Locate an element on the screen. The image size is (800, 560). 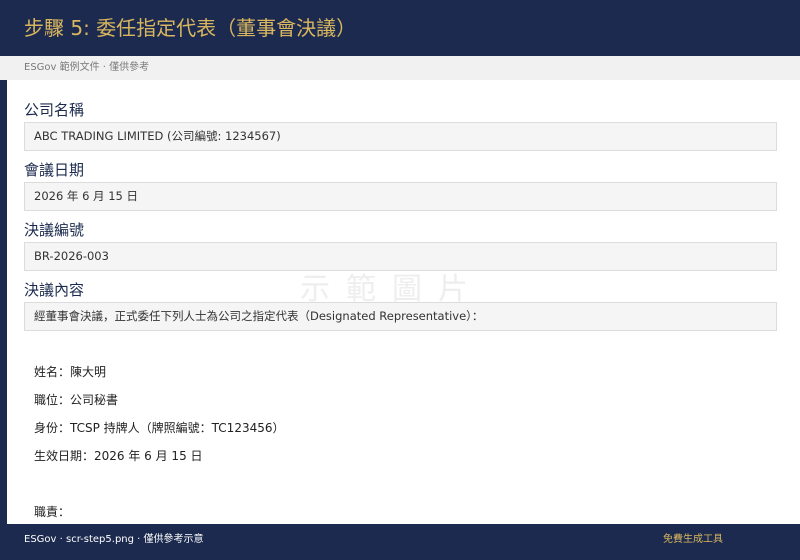
subheader-text: ESGov 範例文件 · 僅供參考 is located at coordinates (87, 67).